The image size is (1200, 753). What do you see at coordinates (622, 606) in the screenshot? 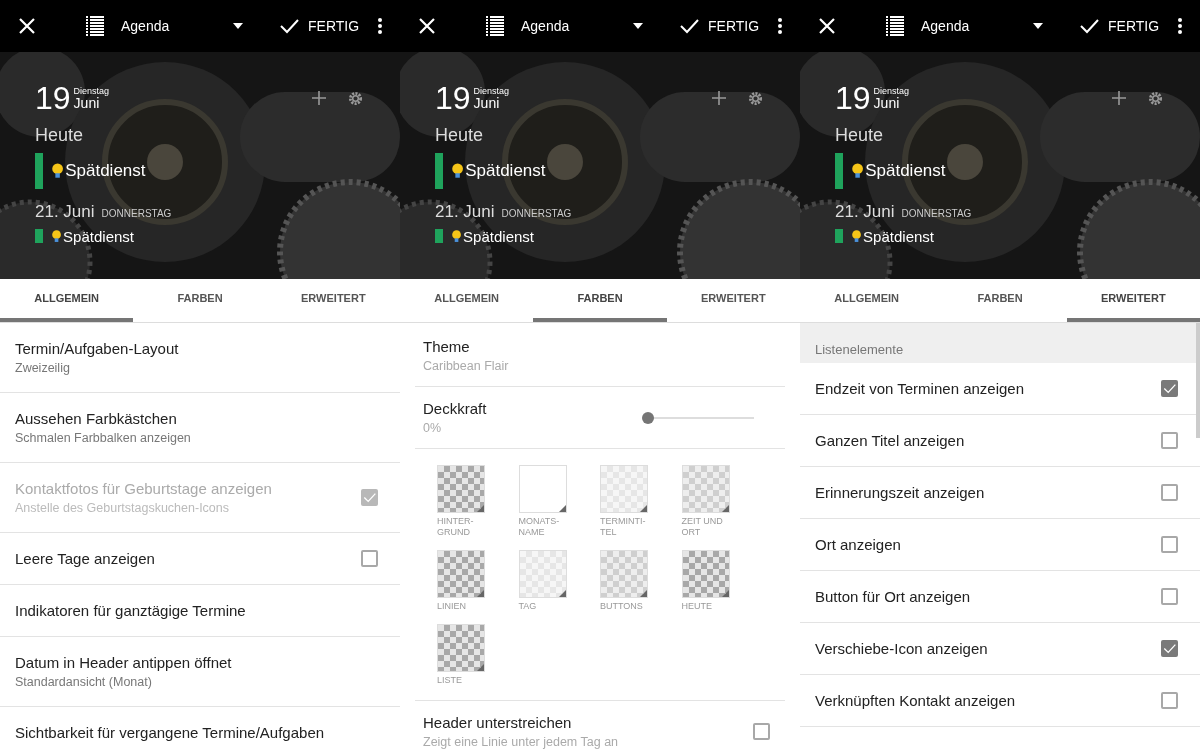
I see `swatch-label: BUTTONS` at bounding box center [622, 606].